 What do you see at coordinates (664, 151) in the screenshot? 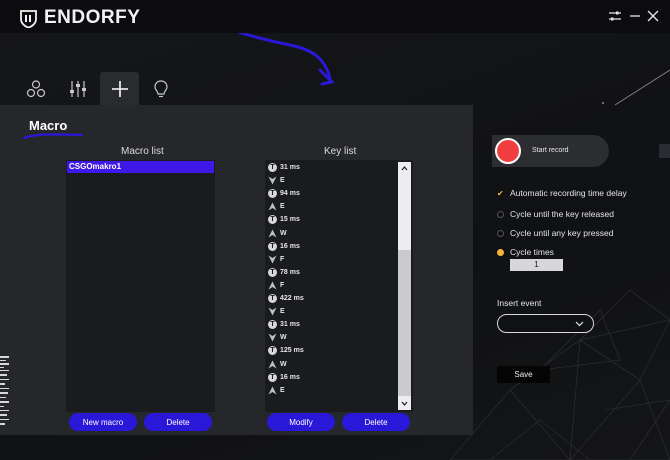
I see `side-handle` at bounding box center [664, 151].